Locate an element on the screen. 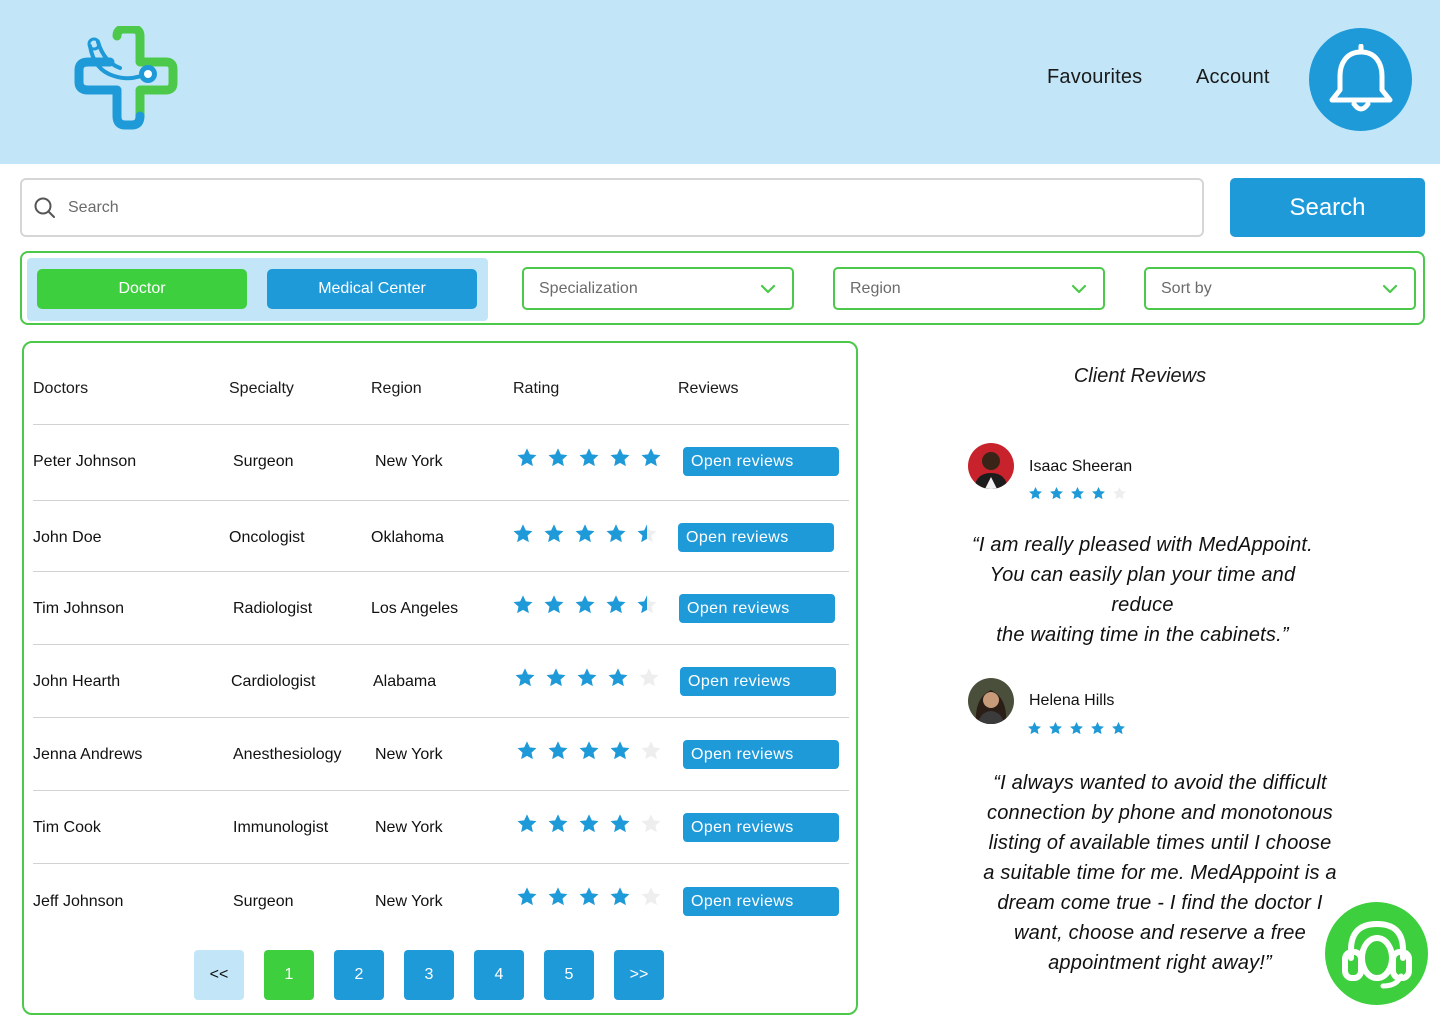 The width and height of the screenshot is (1440, 1024). review-quote-line: You can easily plan your time and is located at coordinates (1142, 575).